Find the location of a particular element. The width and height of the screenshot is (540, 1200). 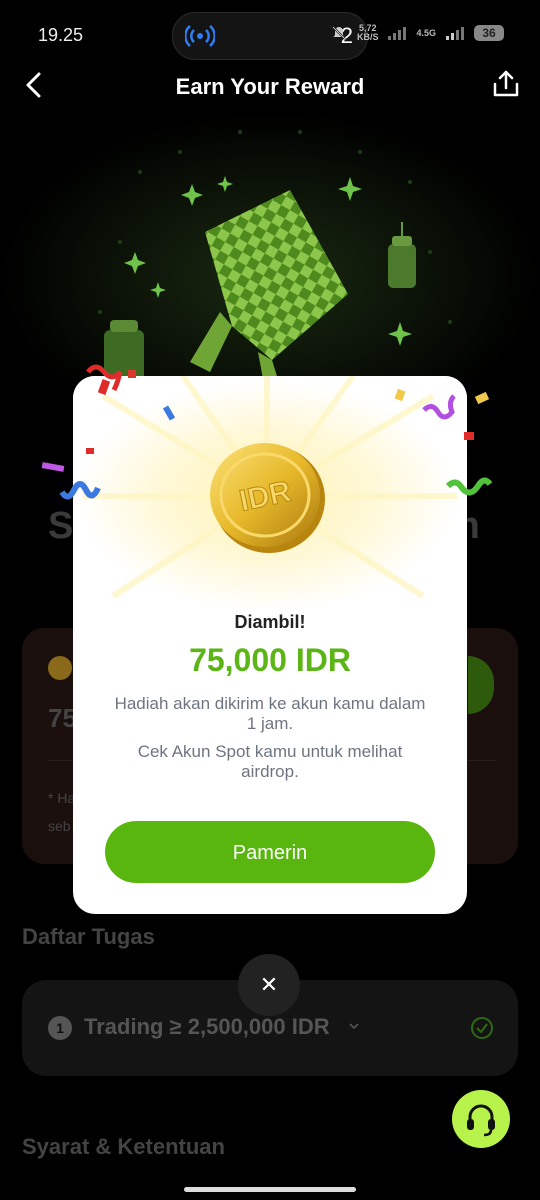

headset-icon is located at coordinates (481, 1120).